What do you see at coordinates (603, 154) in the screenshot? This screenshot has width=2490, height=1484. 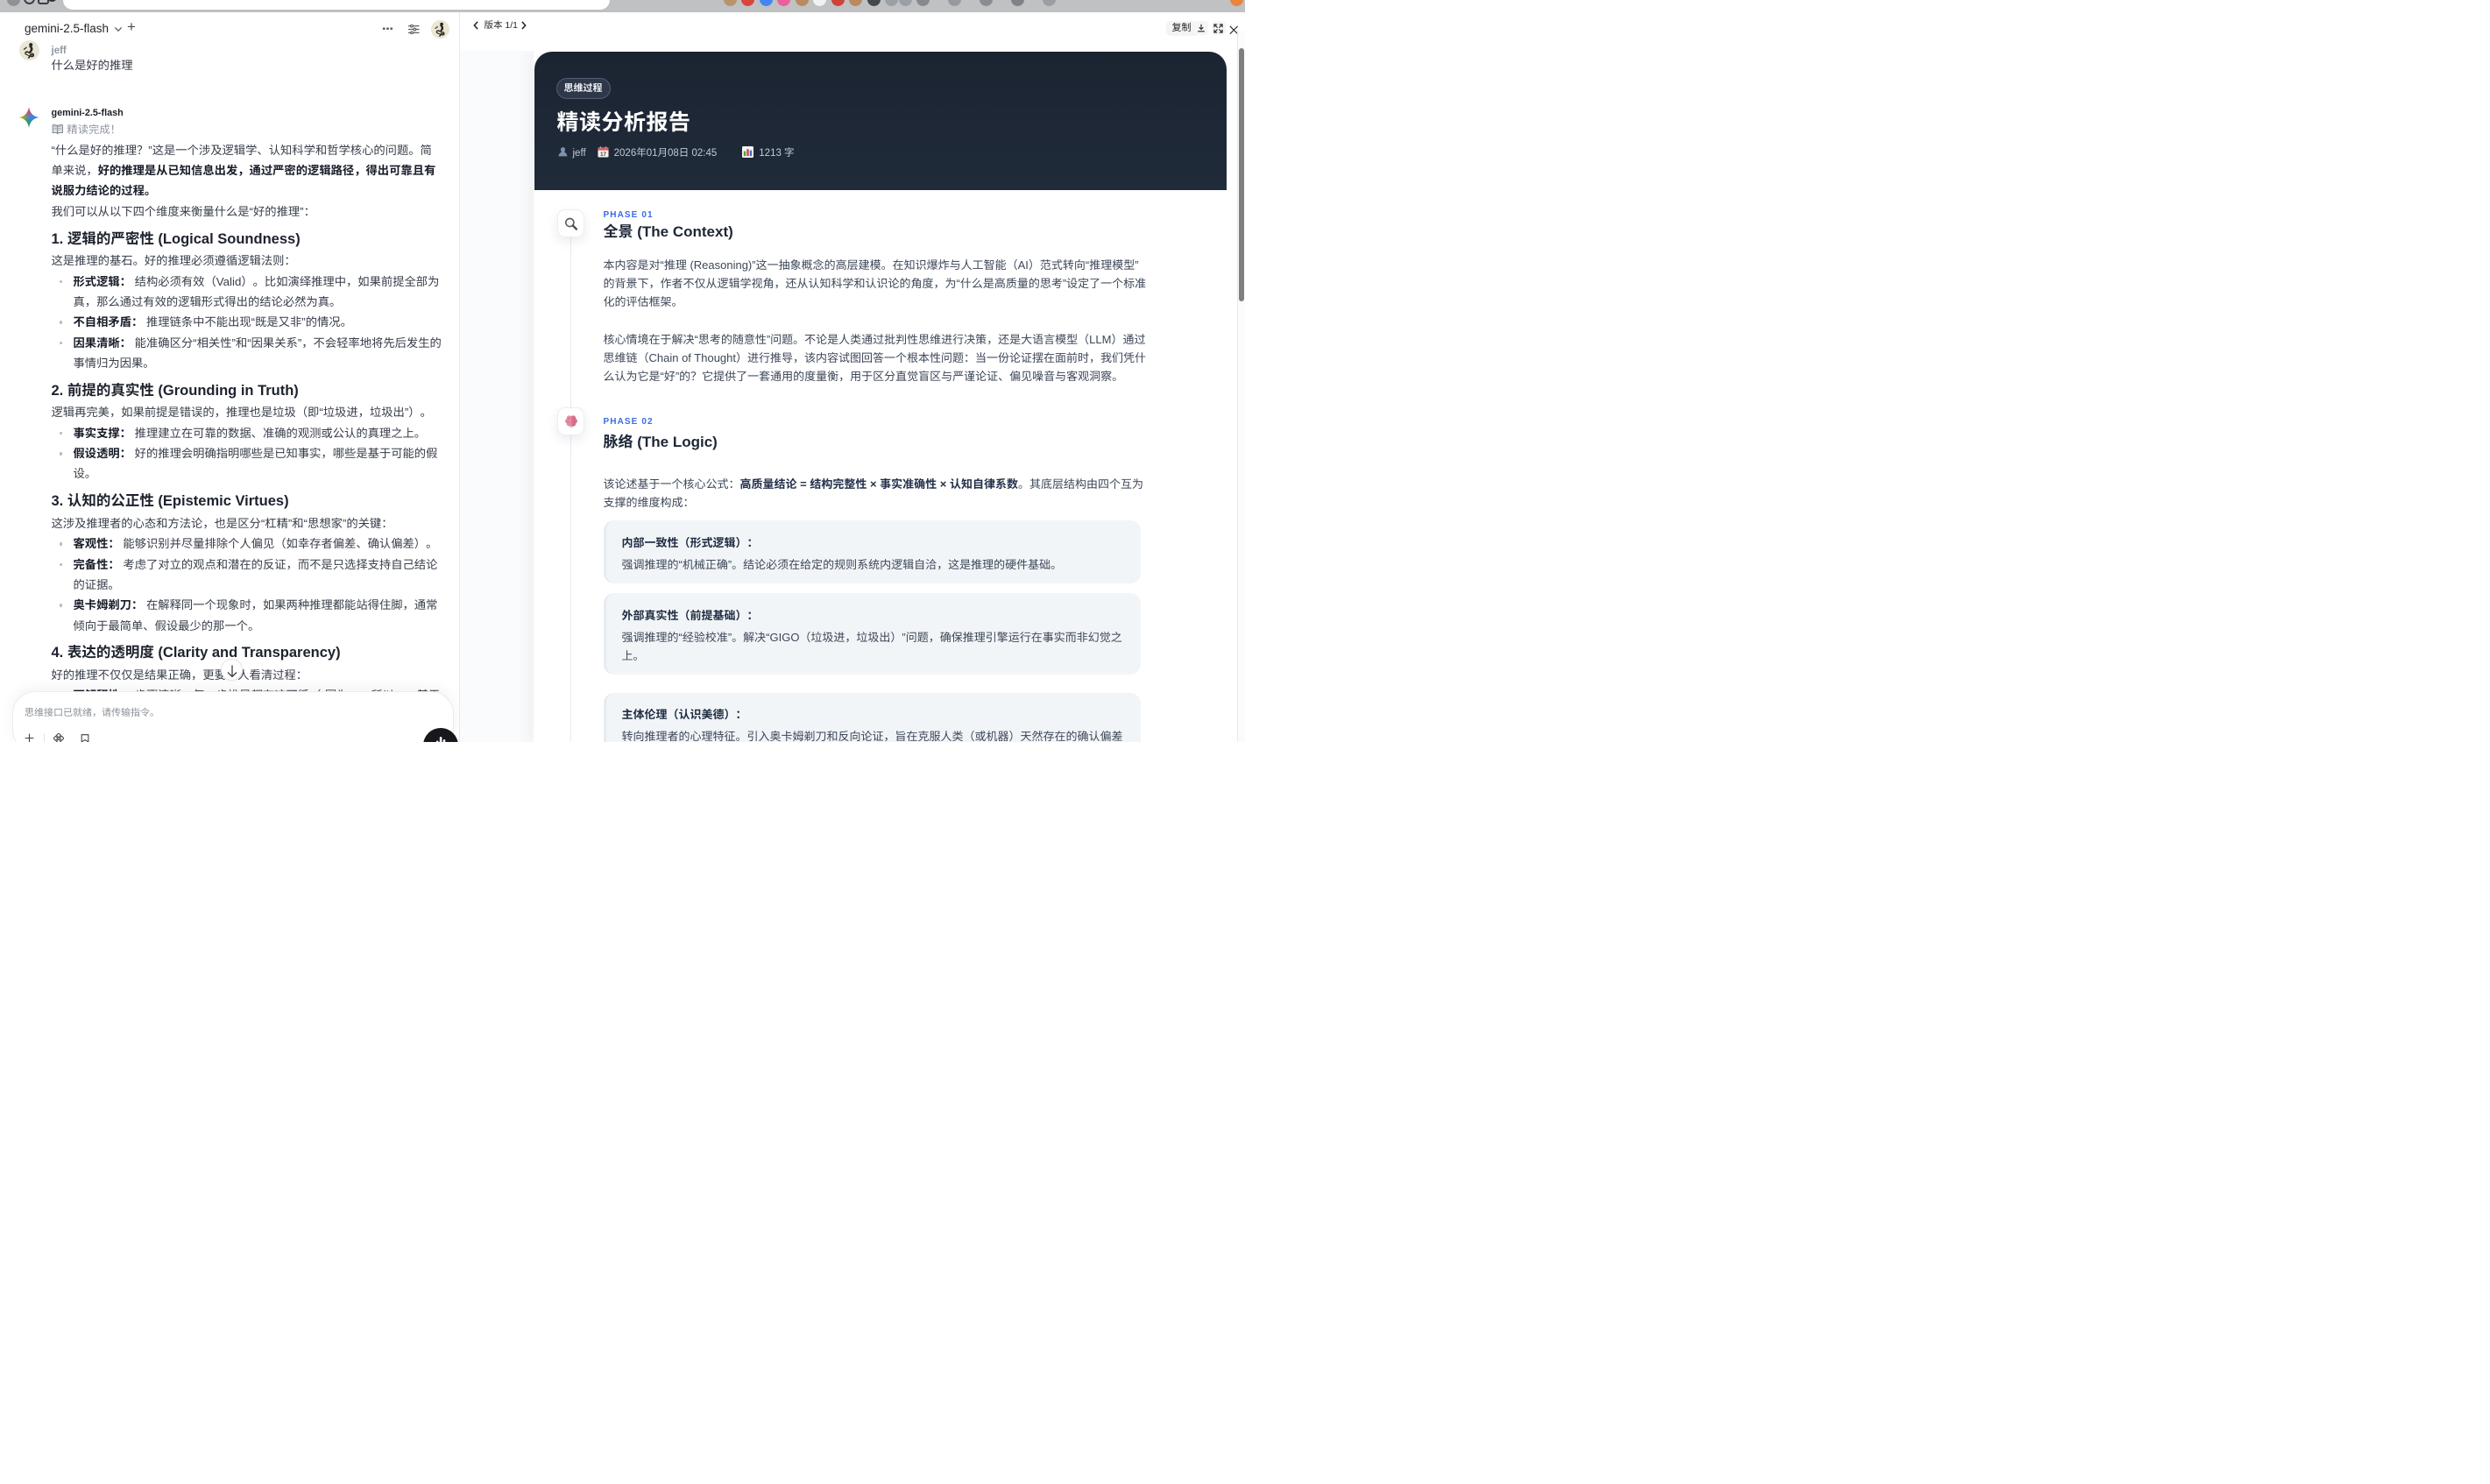 I see `svg-text: 17` at bounding box center [603, 154].